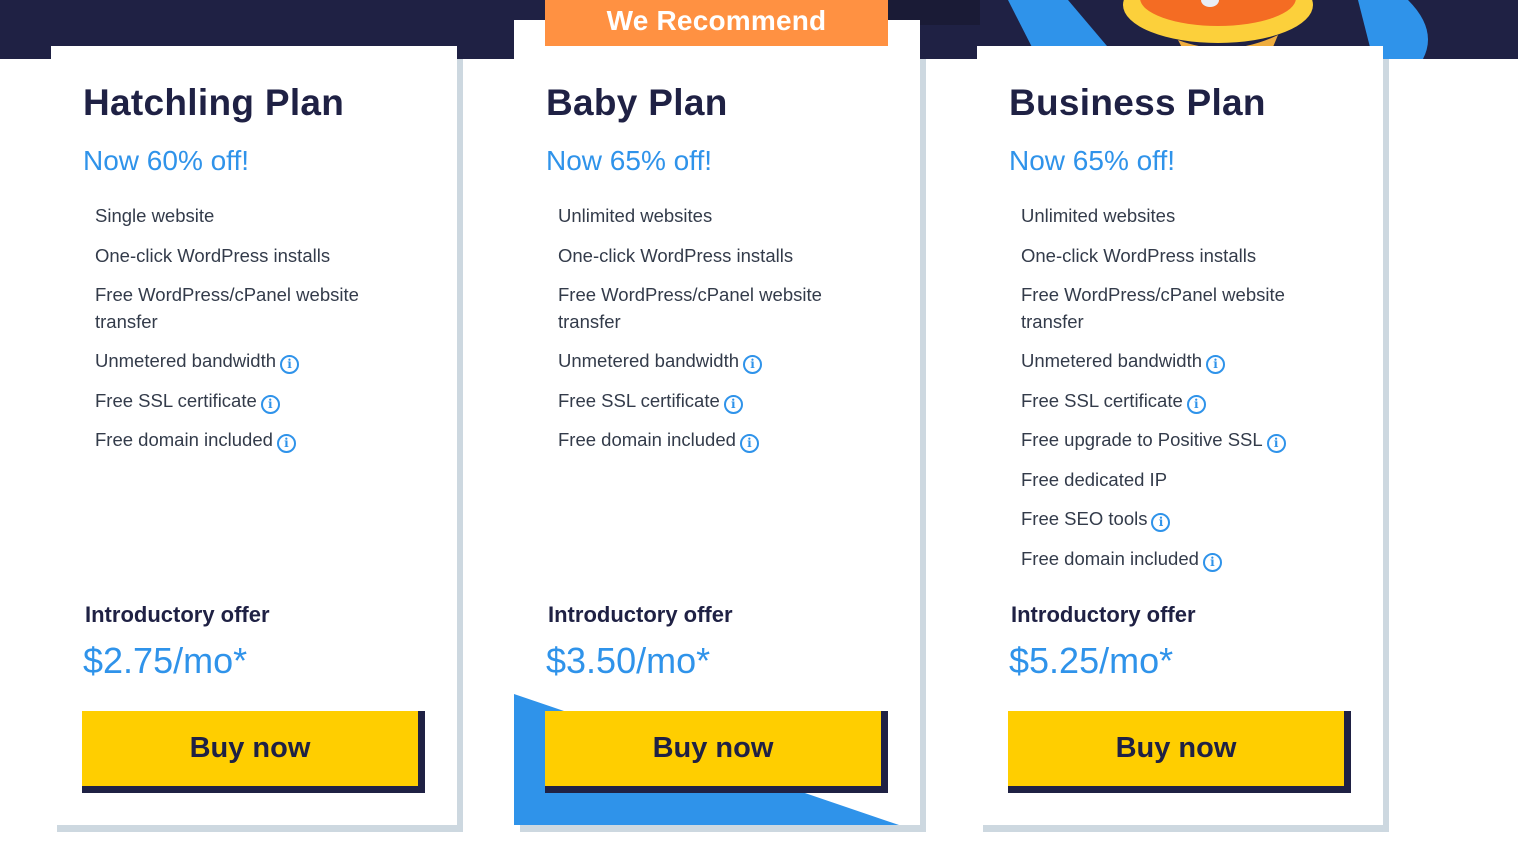 This screenshot has width=1518, height=861. What do you see at coordinates (1176, 480) in the screenshot?
I see `feature-item: Free dedicated IP` at bounding box center [1176, 480].